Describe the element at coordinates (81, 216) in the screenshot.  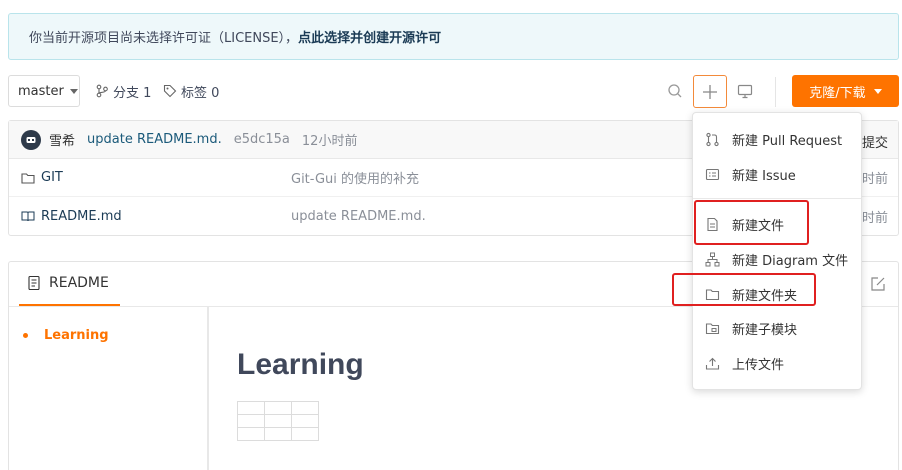
I see `file-name: README.md` at that location.